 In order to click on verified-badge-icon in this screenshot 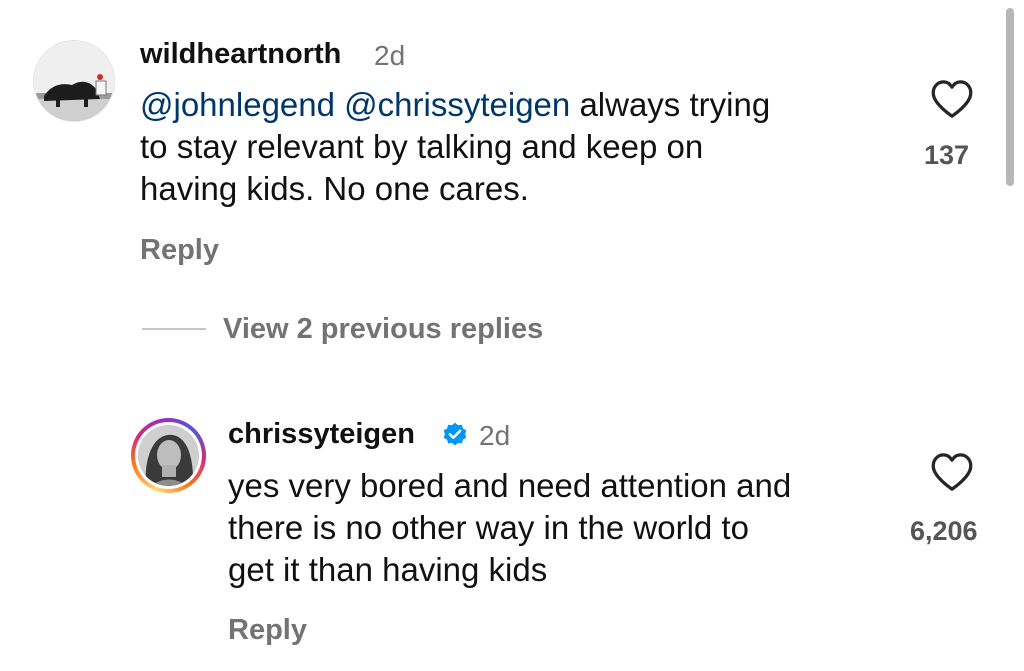, I will do `click(455, 434)`.